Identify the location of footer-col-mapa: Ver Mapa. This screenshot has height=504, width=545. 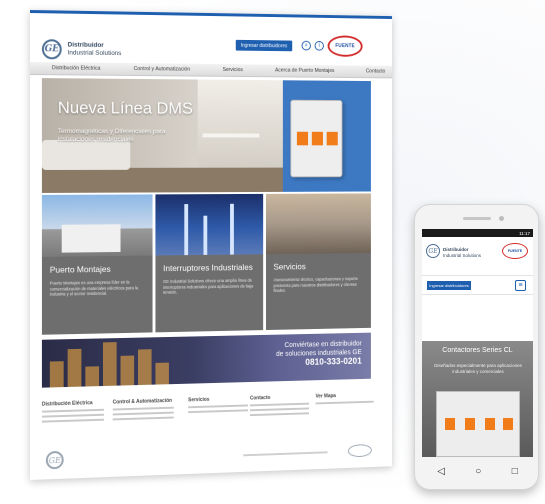
(348, 399).